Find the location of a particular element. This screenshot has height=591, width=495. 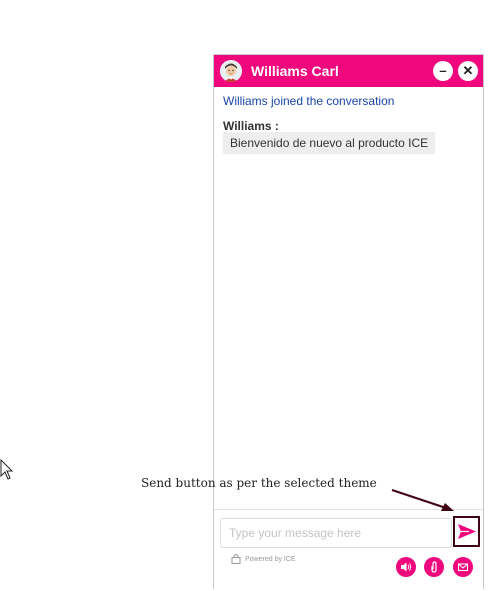

sound-icon is located at coordinates (406, 567).